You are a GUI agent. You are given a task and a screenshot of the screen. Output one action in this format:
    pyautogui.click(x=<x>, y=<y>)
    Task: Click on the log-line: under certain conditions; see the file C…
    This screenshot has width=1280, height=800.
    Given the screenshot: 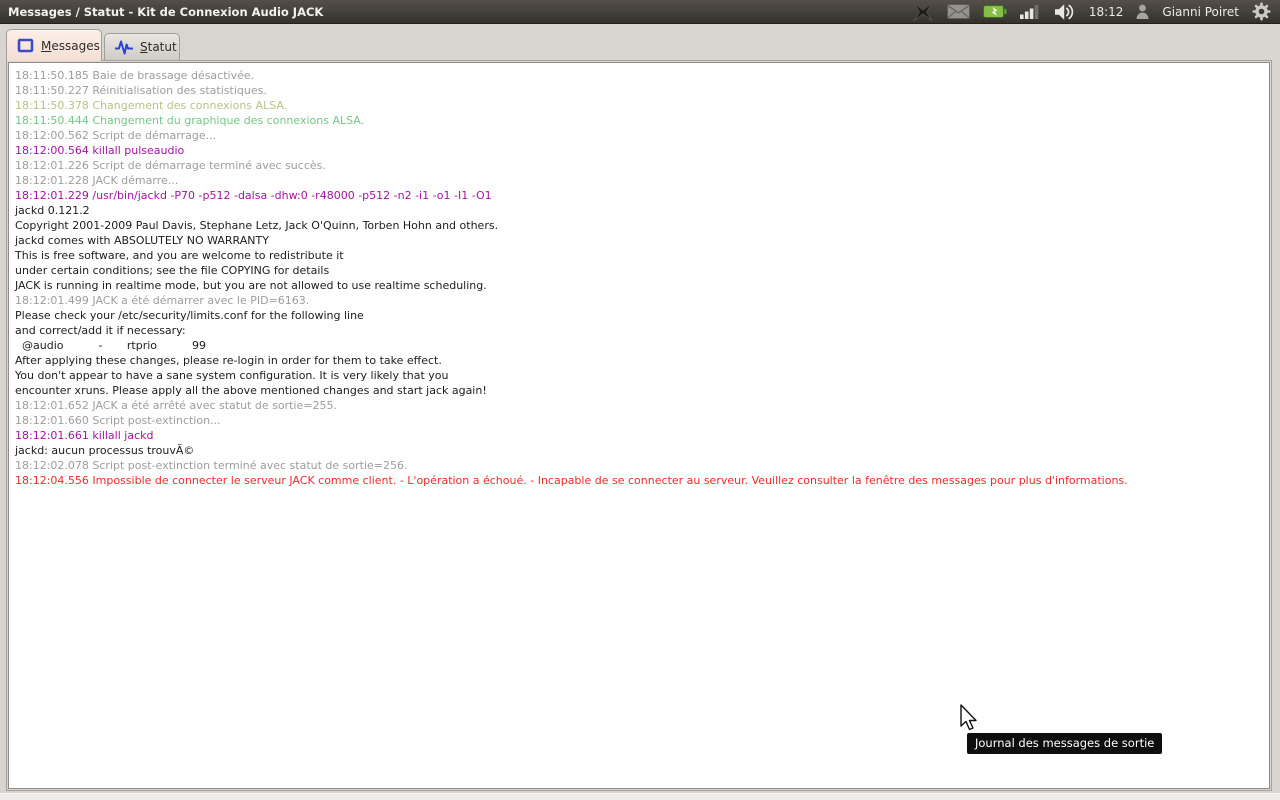 What is the action you would take?
    pyautogui.click(x=172, y=270)
    